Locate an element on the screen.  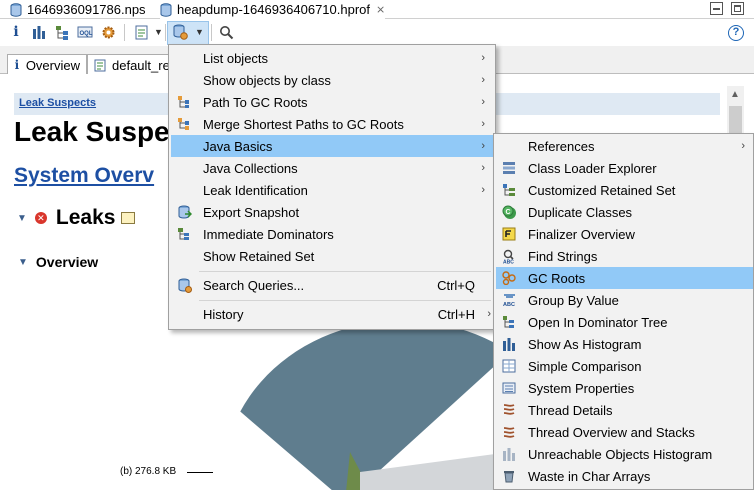
menu-item-unreachable-objects-histogram: Unreachable Objects Histogram is located at coordinates (624, 454).